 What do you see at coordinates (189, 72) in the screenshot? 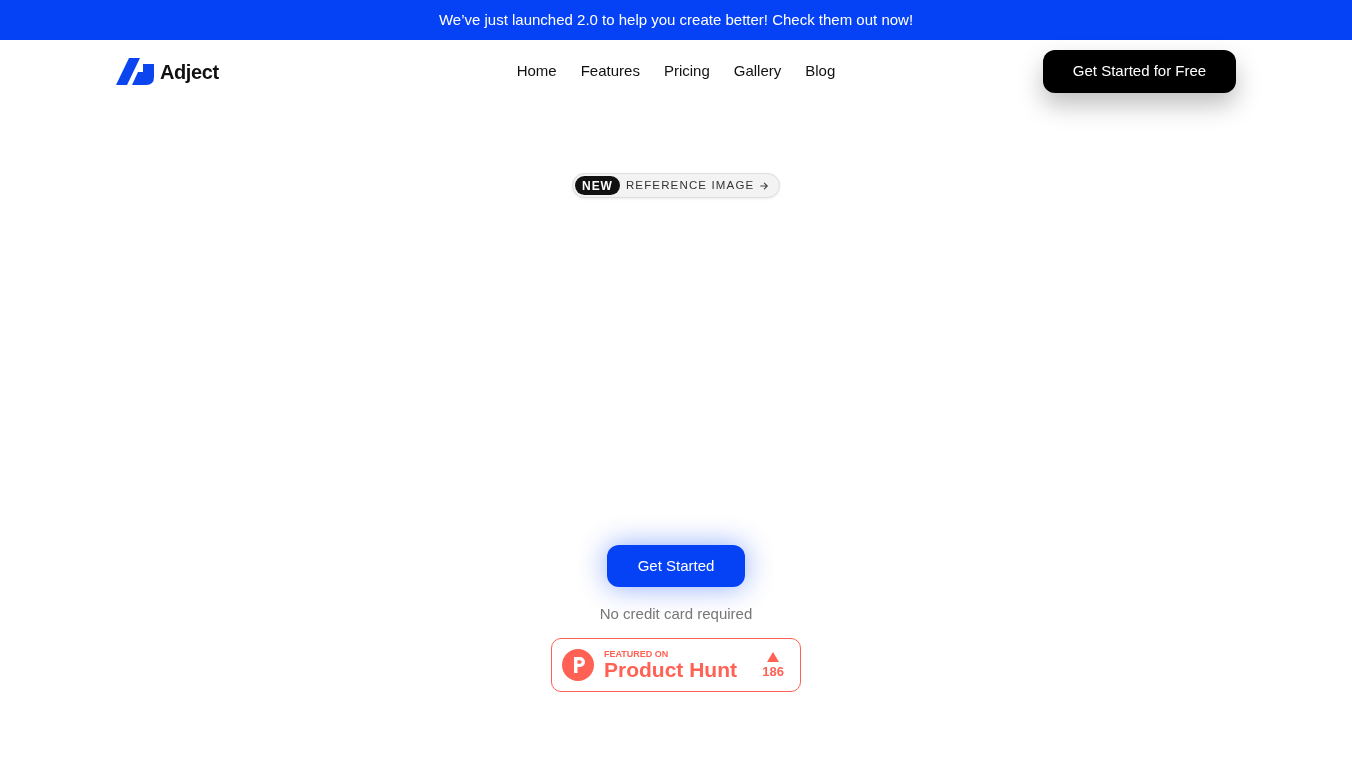
I see `brand-name: Adject` at bounding box center [189, 72].